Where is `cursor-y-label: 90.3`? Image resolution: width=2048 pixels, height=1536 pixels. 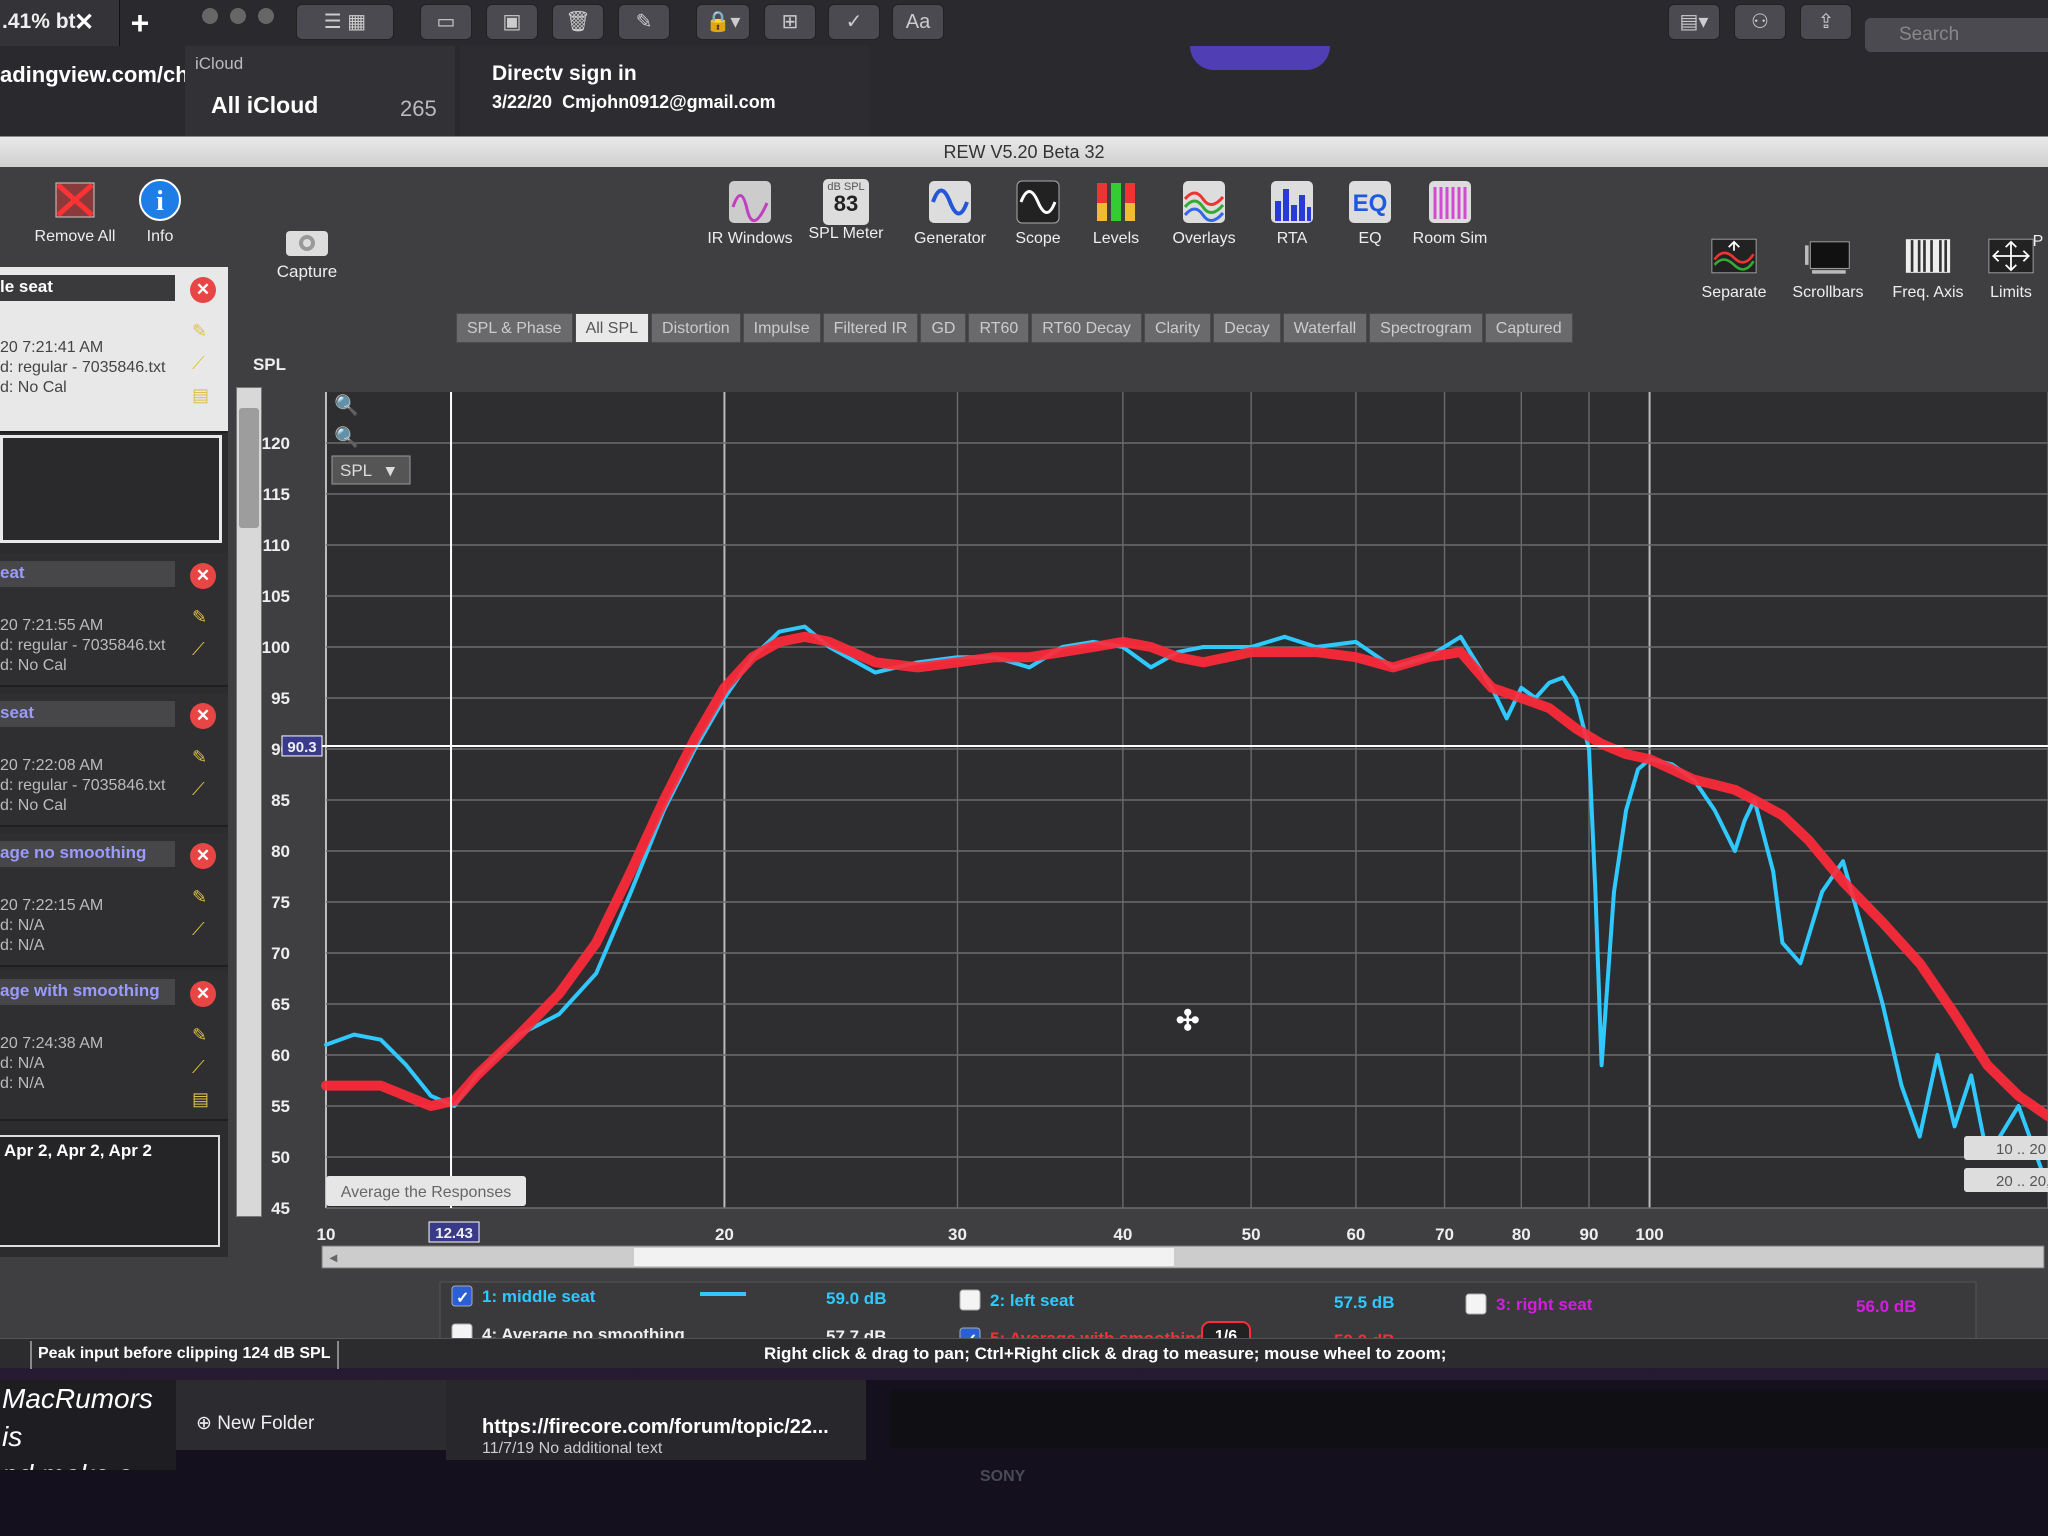
cursor-y-label: 90.3 is located at coordinates (301, 747).